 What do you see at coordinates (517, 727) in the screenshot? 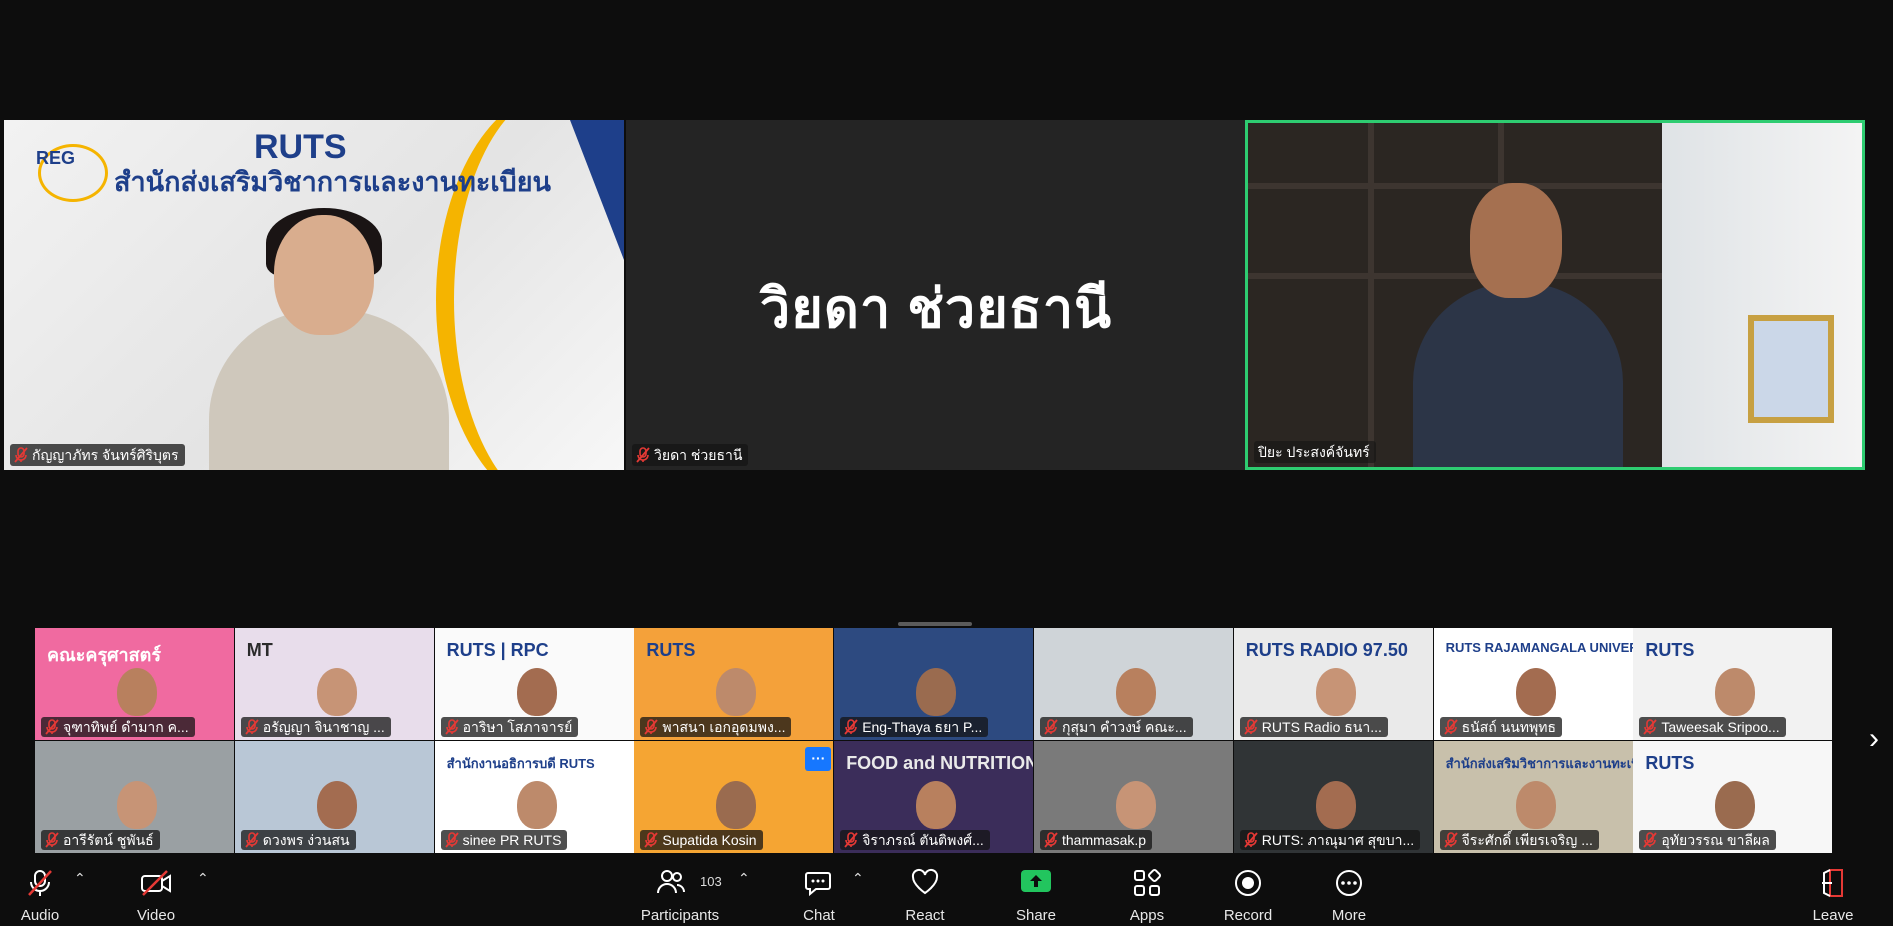
I see `participant-name: อาริษา โสภาจารย์` at bounding box center [517, 727].